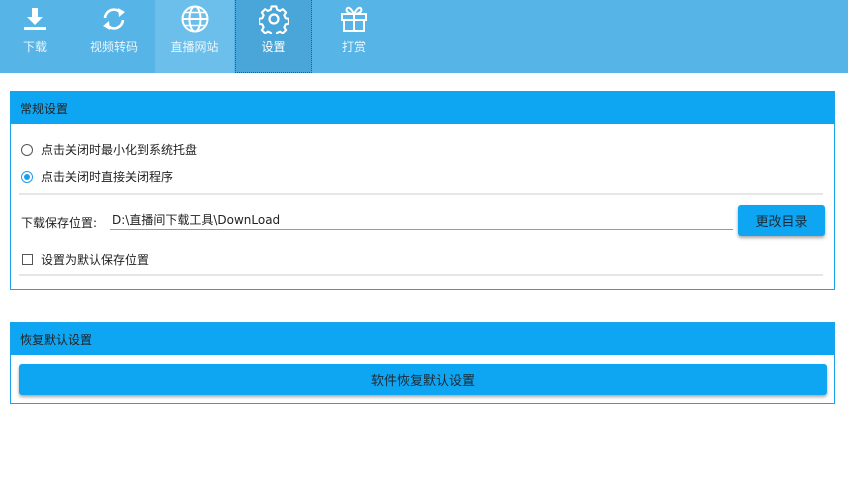 The height and width of the screenshot is (498, 848). Describe the element at coordinates (59, 223) in the screenshot. I see `save-path-label: 下载保存位置:` at that location.